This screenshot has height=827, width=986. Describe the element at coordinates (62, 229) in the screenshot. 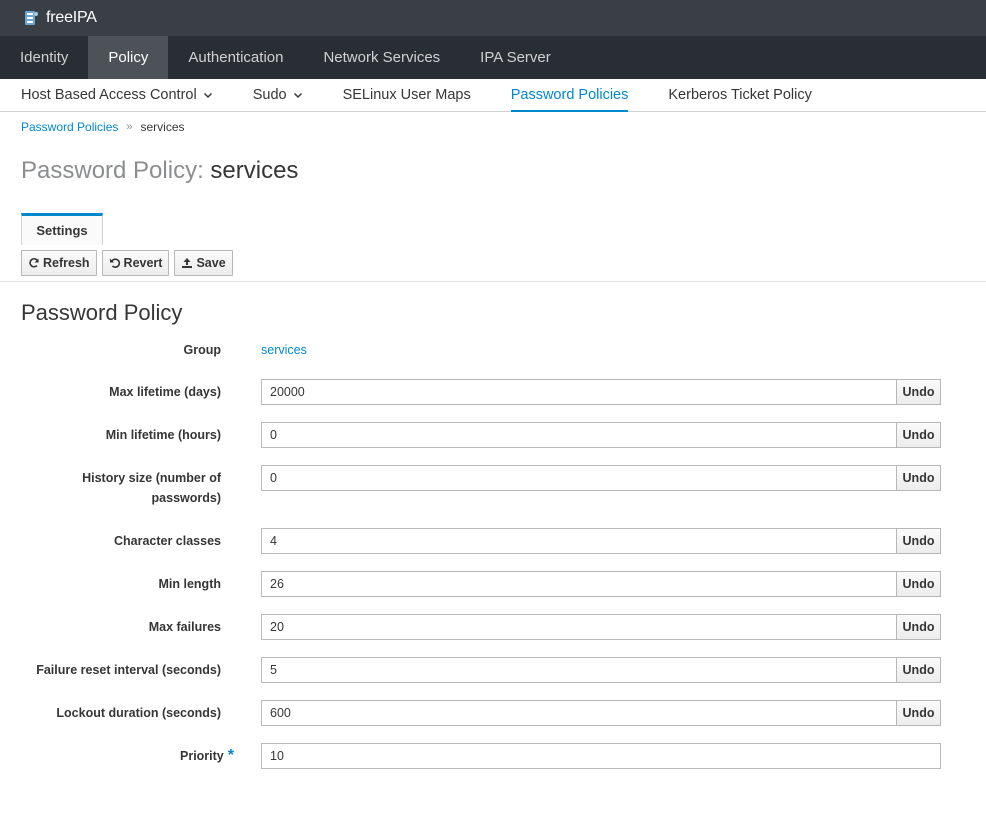

I see `tab-settings: Settings` at that location.